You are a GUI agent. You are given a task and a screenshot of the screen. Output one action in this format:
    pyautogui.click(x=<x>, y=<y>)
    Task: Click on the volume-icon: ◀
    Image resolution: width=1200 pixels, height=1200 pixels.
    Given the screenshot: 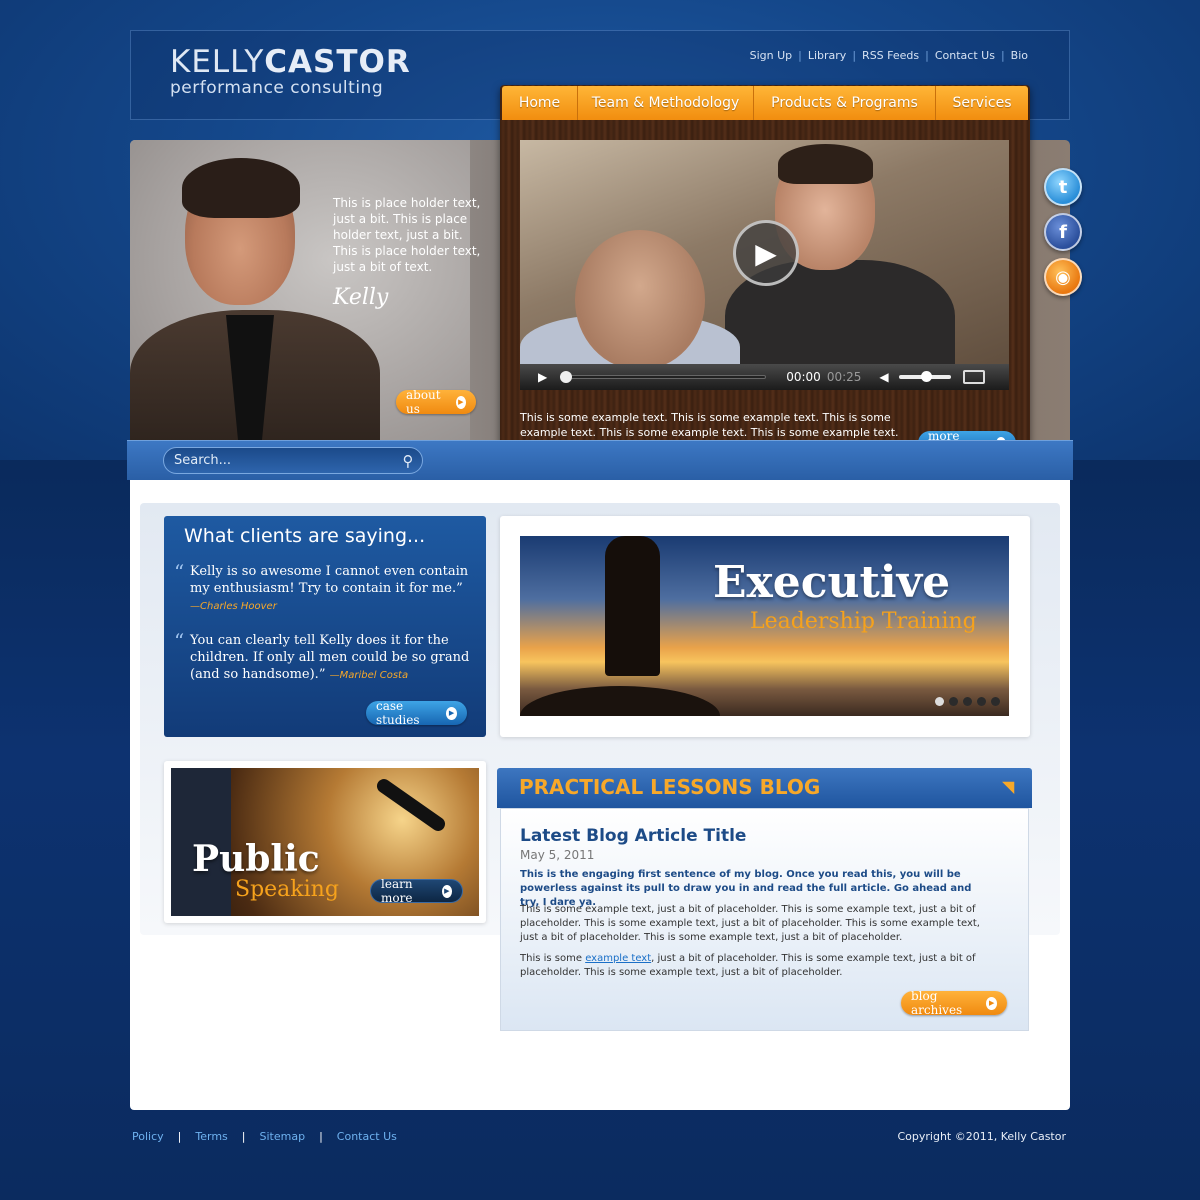 What is the action you would take?
    pyautogui.click(x=883, y=377)
    